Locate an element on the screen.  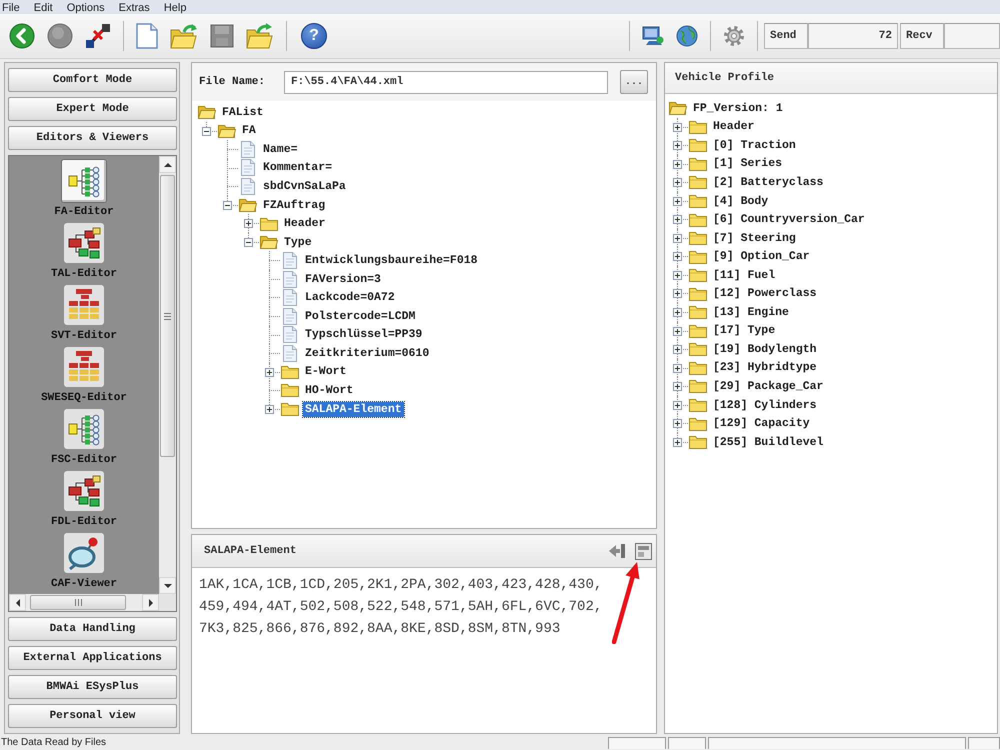
tree-item: E-Wort is located at coordinates (325, 372).